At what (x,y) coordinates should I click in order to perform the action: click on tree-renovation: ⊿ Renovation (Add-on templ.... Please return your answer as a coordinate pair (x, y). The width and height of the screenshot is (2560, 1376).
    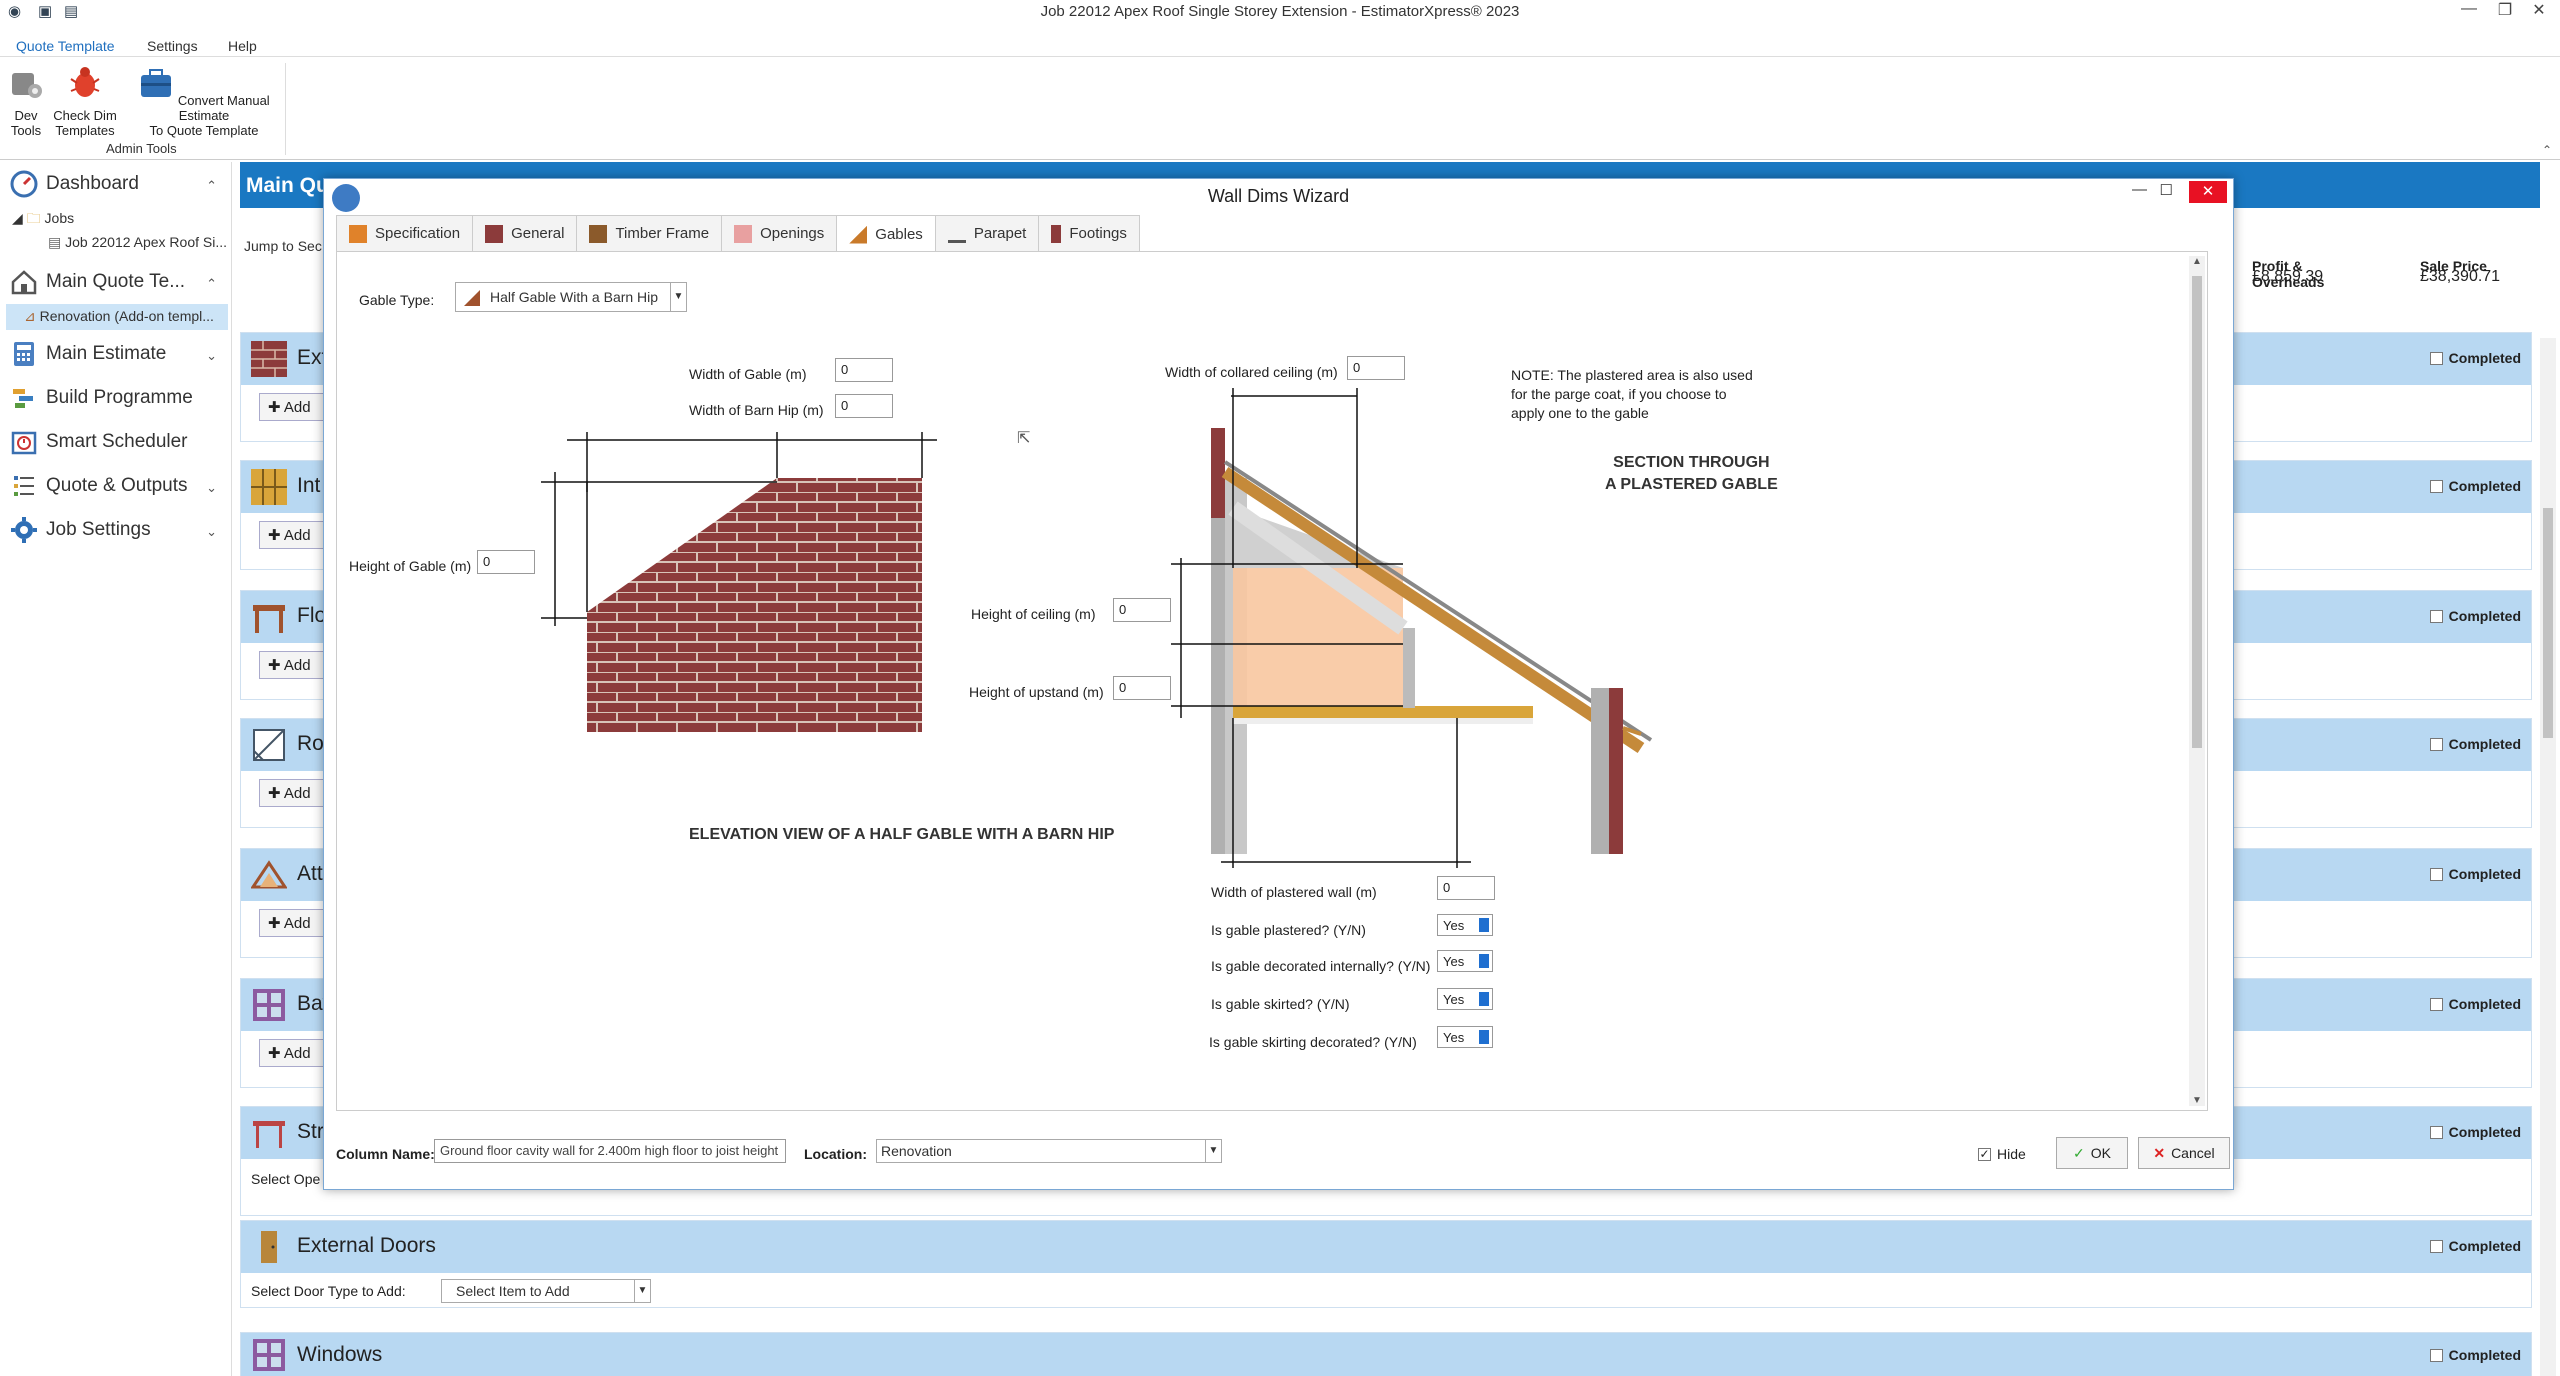
    Looking at the image, I should click on (117, 317).